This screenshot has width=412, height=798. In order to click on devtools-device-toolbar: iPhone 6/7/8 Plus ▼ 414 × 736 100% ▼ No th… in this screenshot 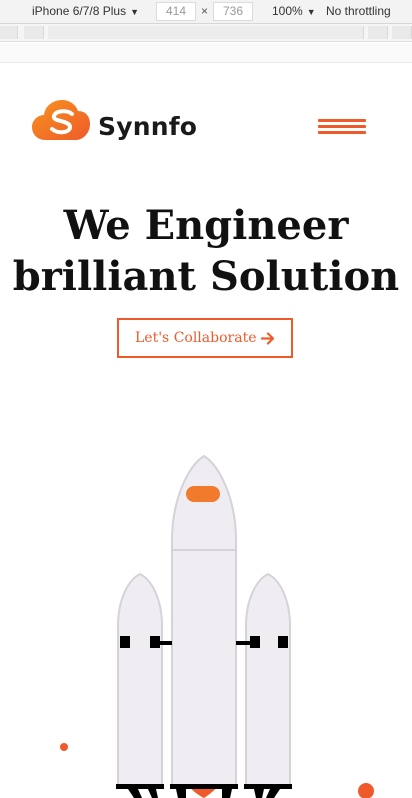, I will do `click(206, 12)`.